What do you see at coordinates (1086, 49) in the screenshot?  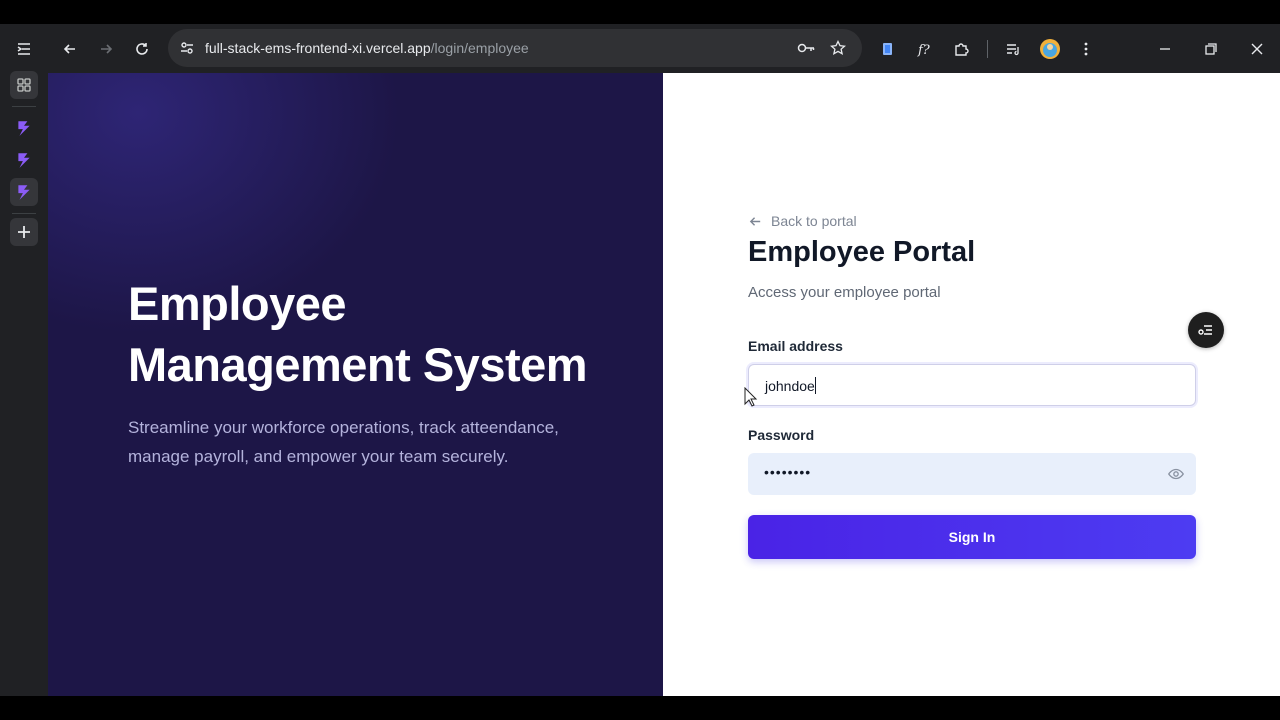 I see `menu-kebab-icon` at bounding box center [1086, 49].